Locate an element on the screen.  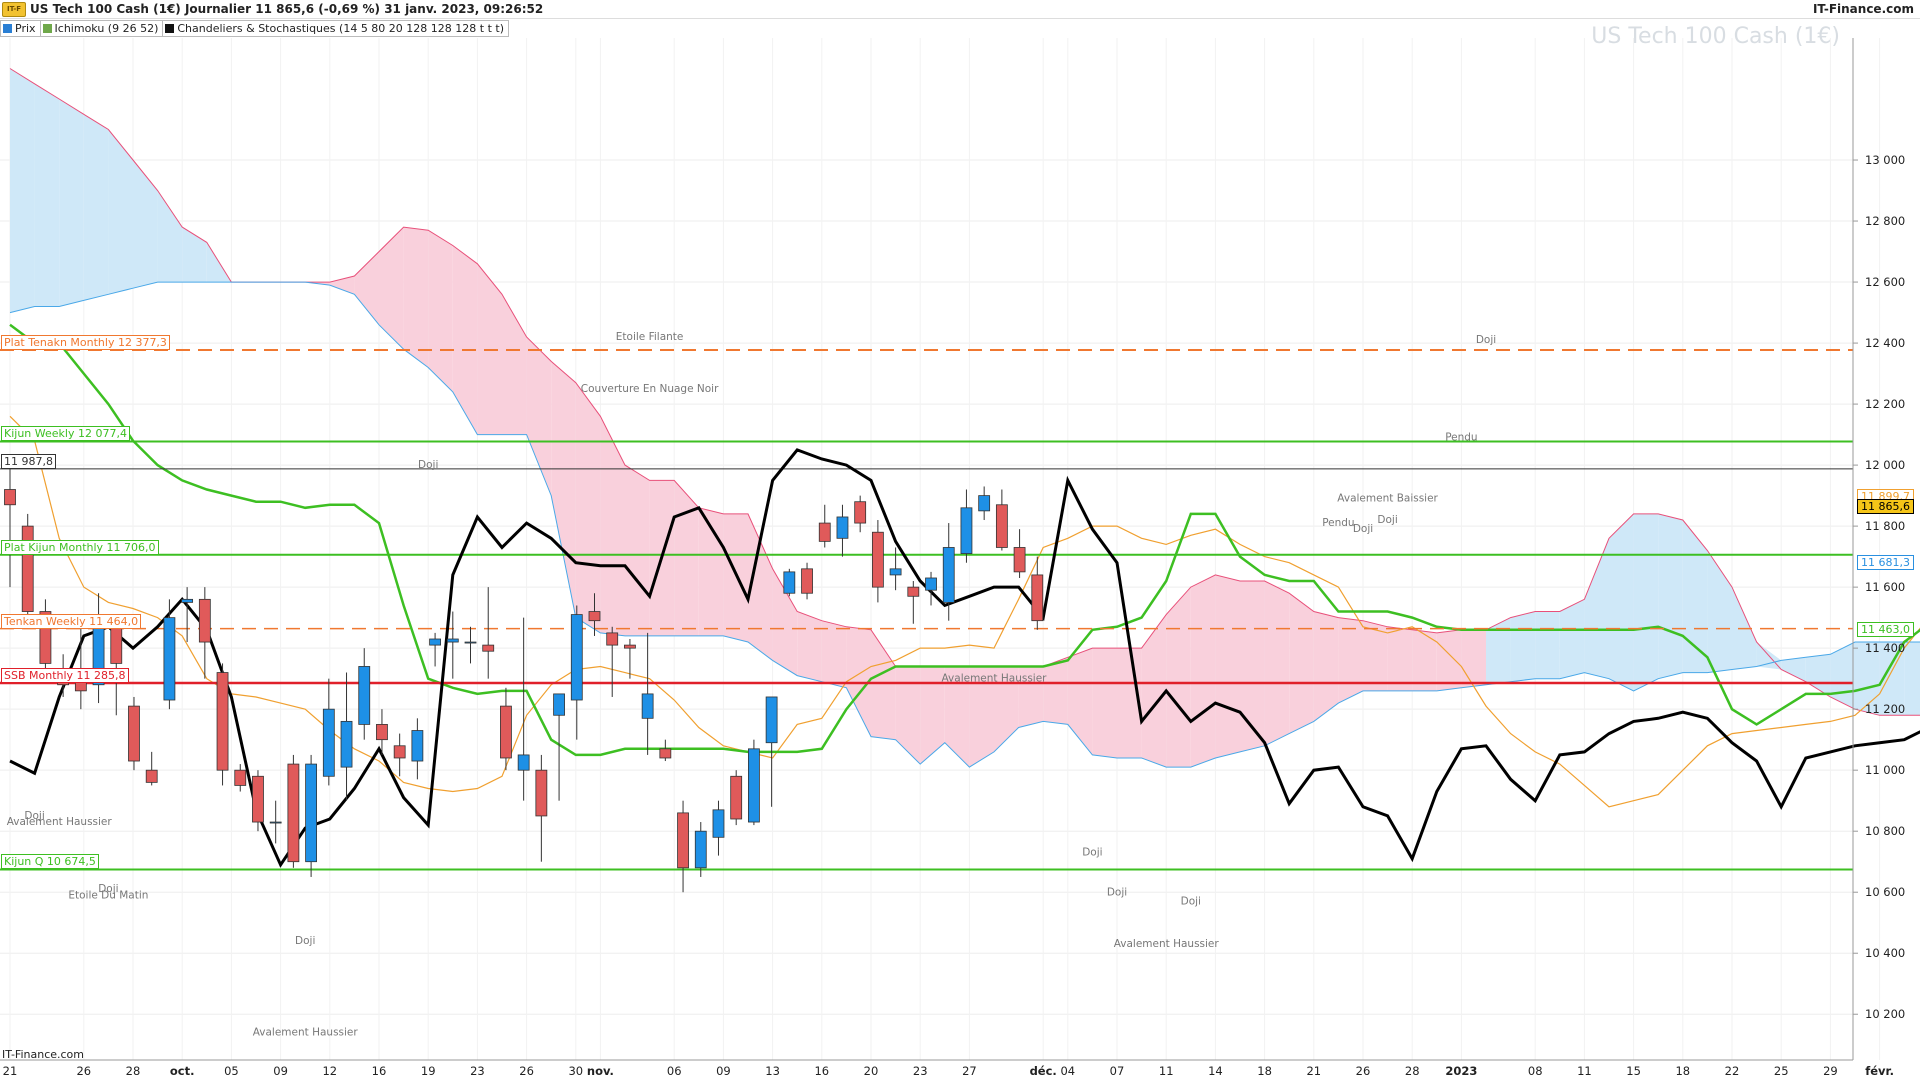
y-tick-label: 12 800 is located at coordinates (1885, 221).